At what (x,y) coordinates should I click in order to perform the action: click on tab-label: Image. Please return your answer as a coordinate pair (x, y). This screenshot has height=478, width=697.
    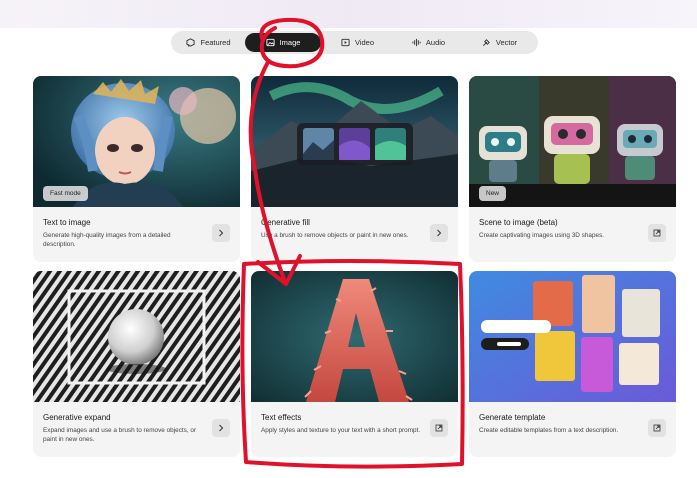
    Looking at the image, I should click on (290, 42).